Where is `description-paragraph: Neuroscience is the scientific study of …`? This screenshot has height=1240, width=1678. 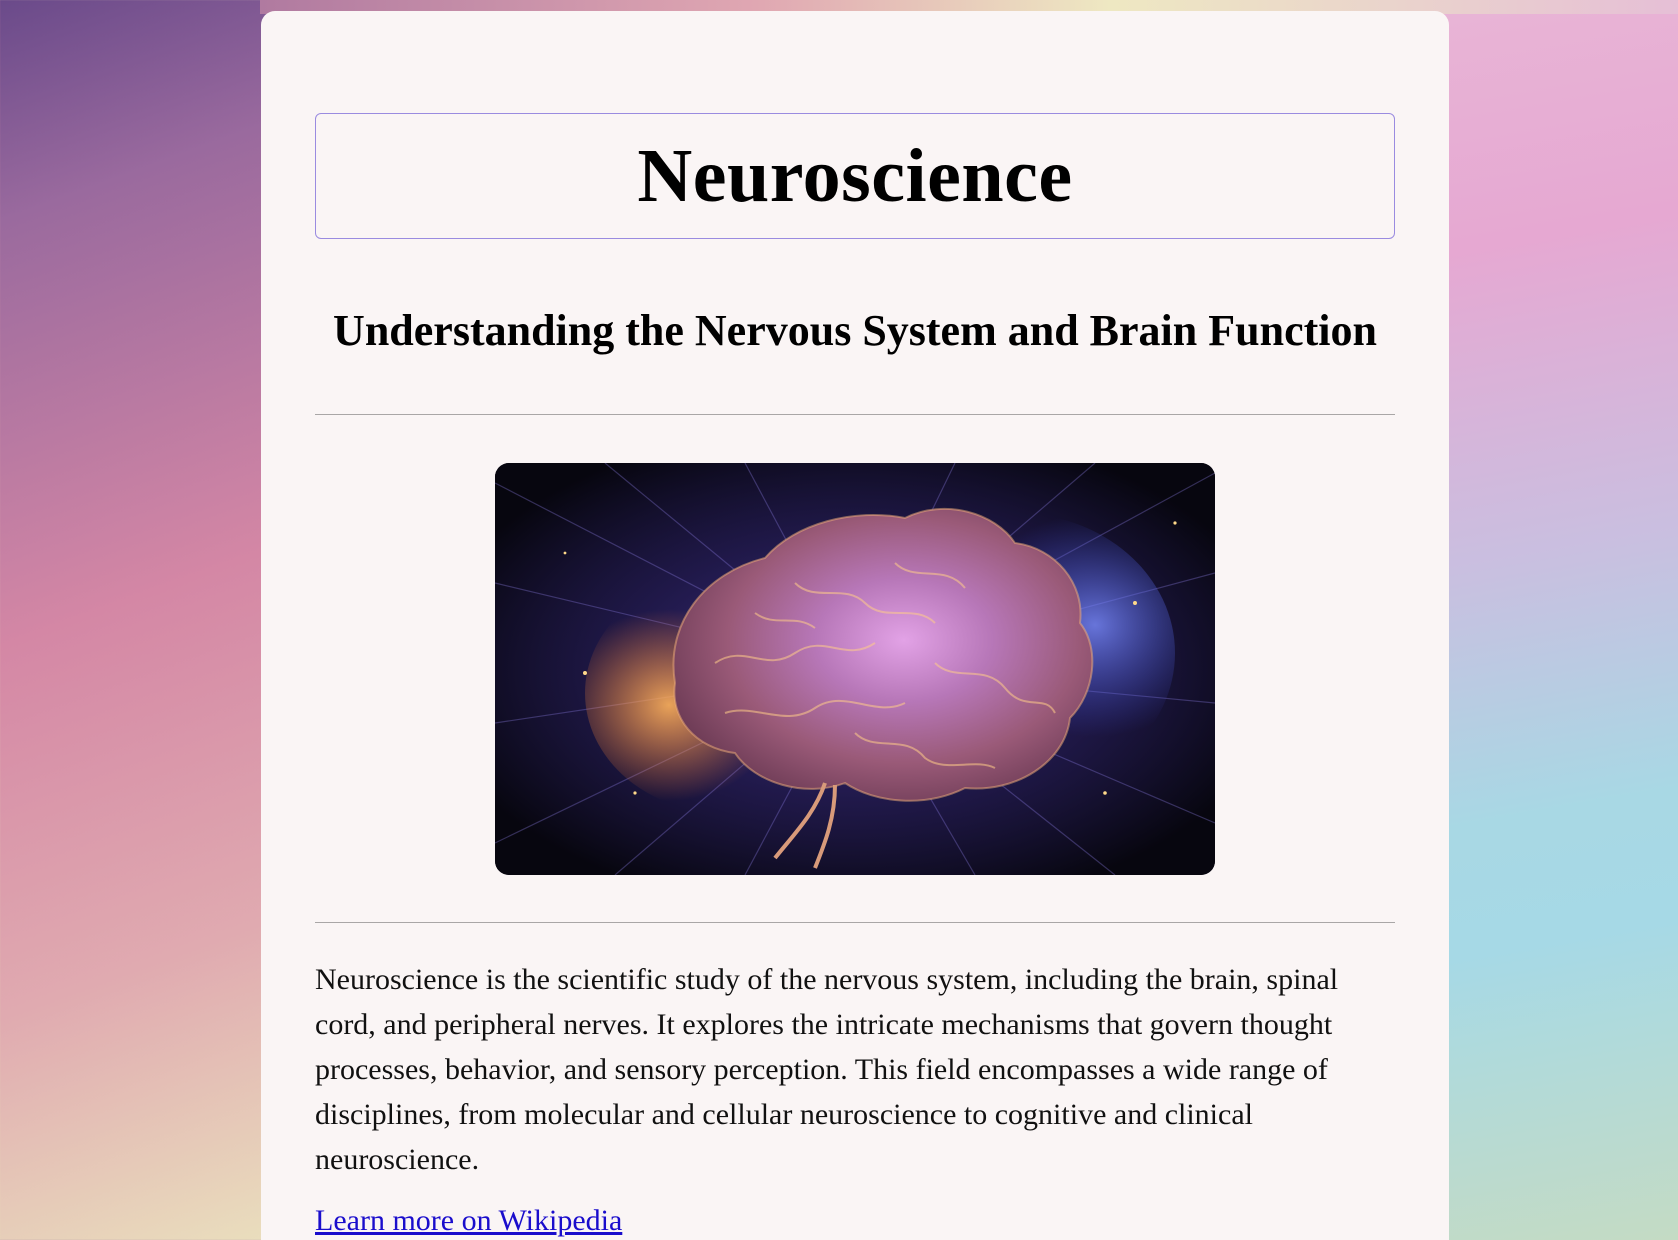 description-paragraph: Neuroscience is the scientific study of … is located at coordinates (827, 1069).